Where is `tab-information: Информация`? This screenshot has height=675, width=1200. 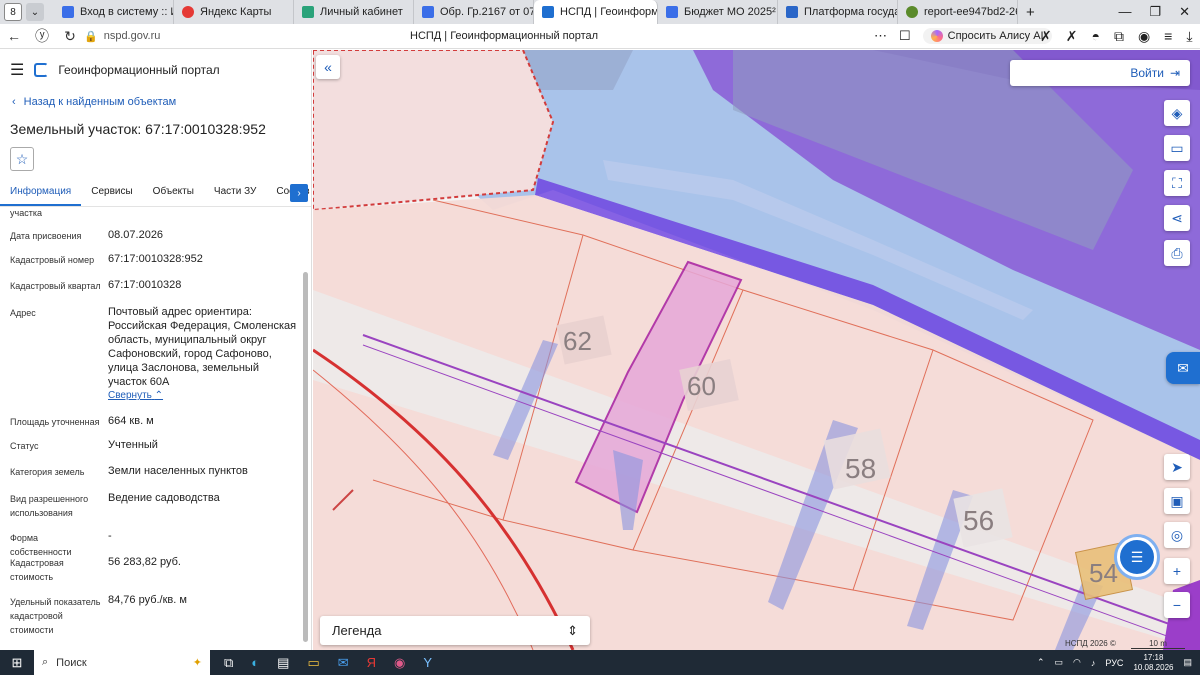
tab-information: Информация is located at coordinates (41, 194).